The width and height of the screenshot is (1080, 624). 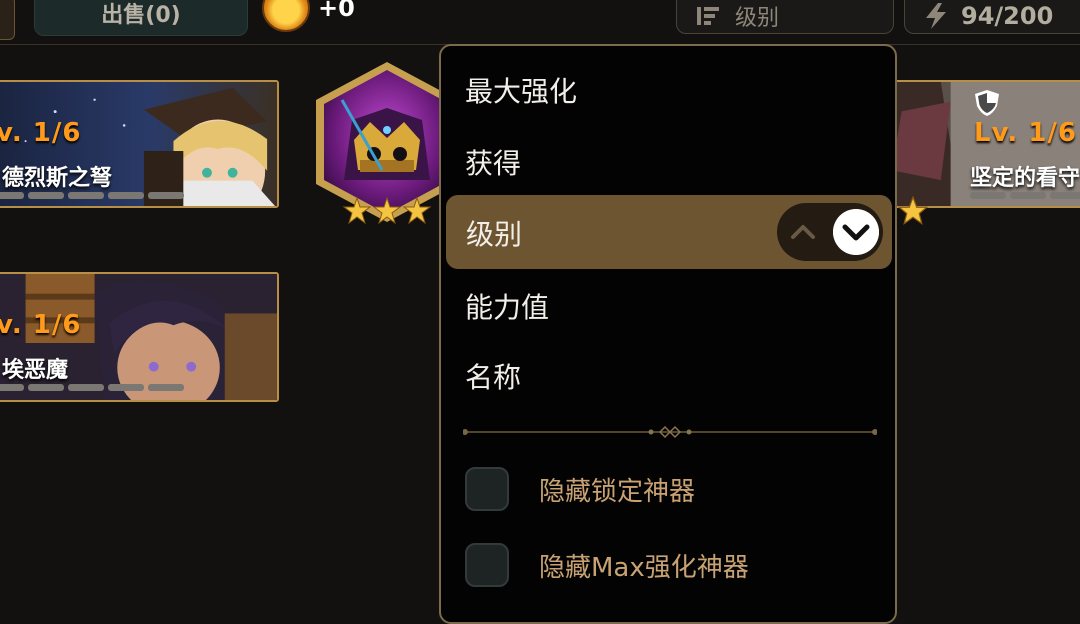 What do you see at coordinates (521, 90) in the screenshot?
I see `sort-option-max-enhance: 最大强化` at bounding box center [521, 90].